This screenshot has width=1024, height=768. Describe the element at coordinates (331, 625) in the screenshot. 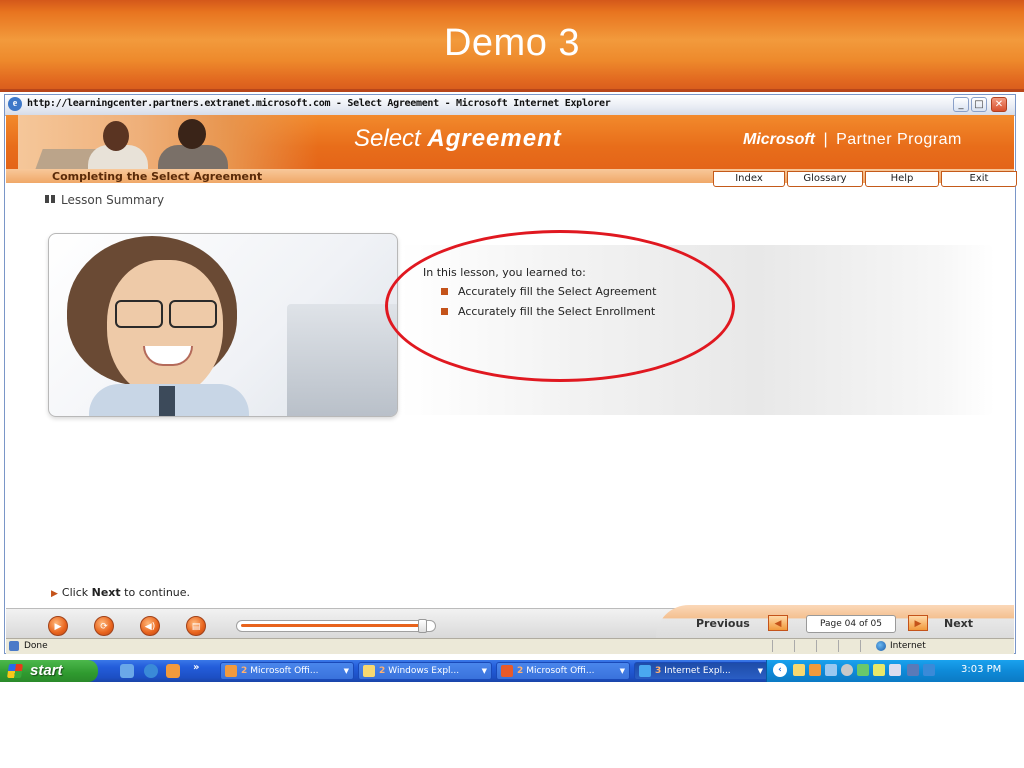

I see `progress-fill` at that location.